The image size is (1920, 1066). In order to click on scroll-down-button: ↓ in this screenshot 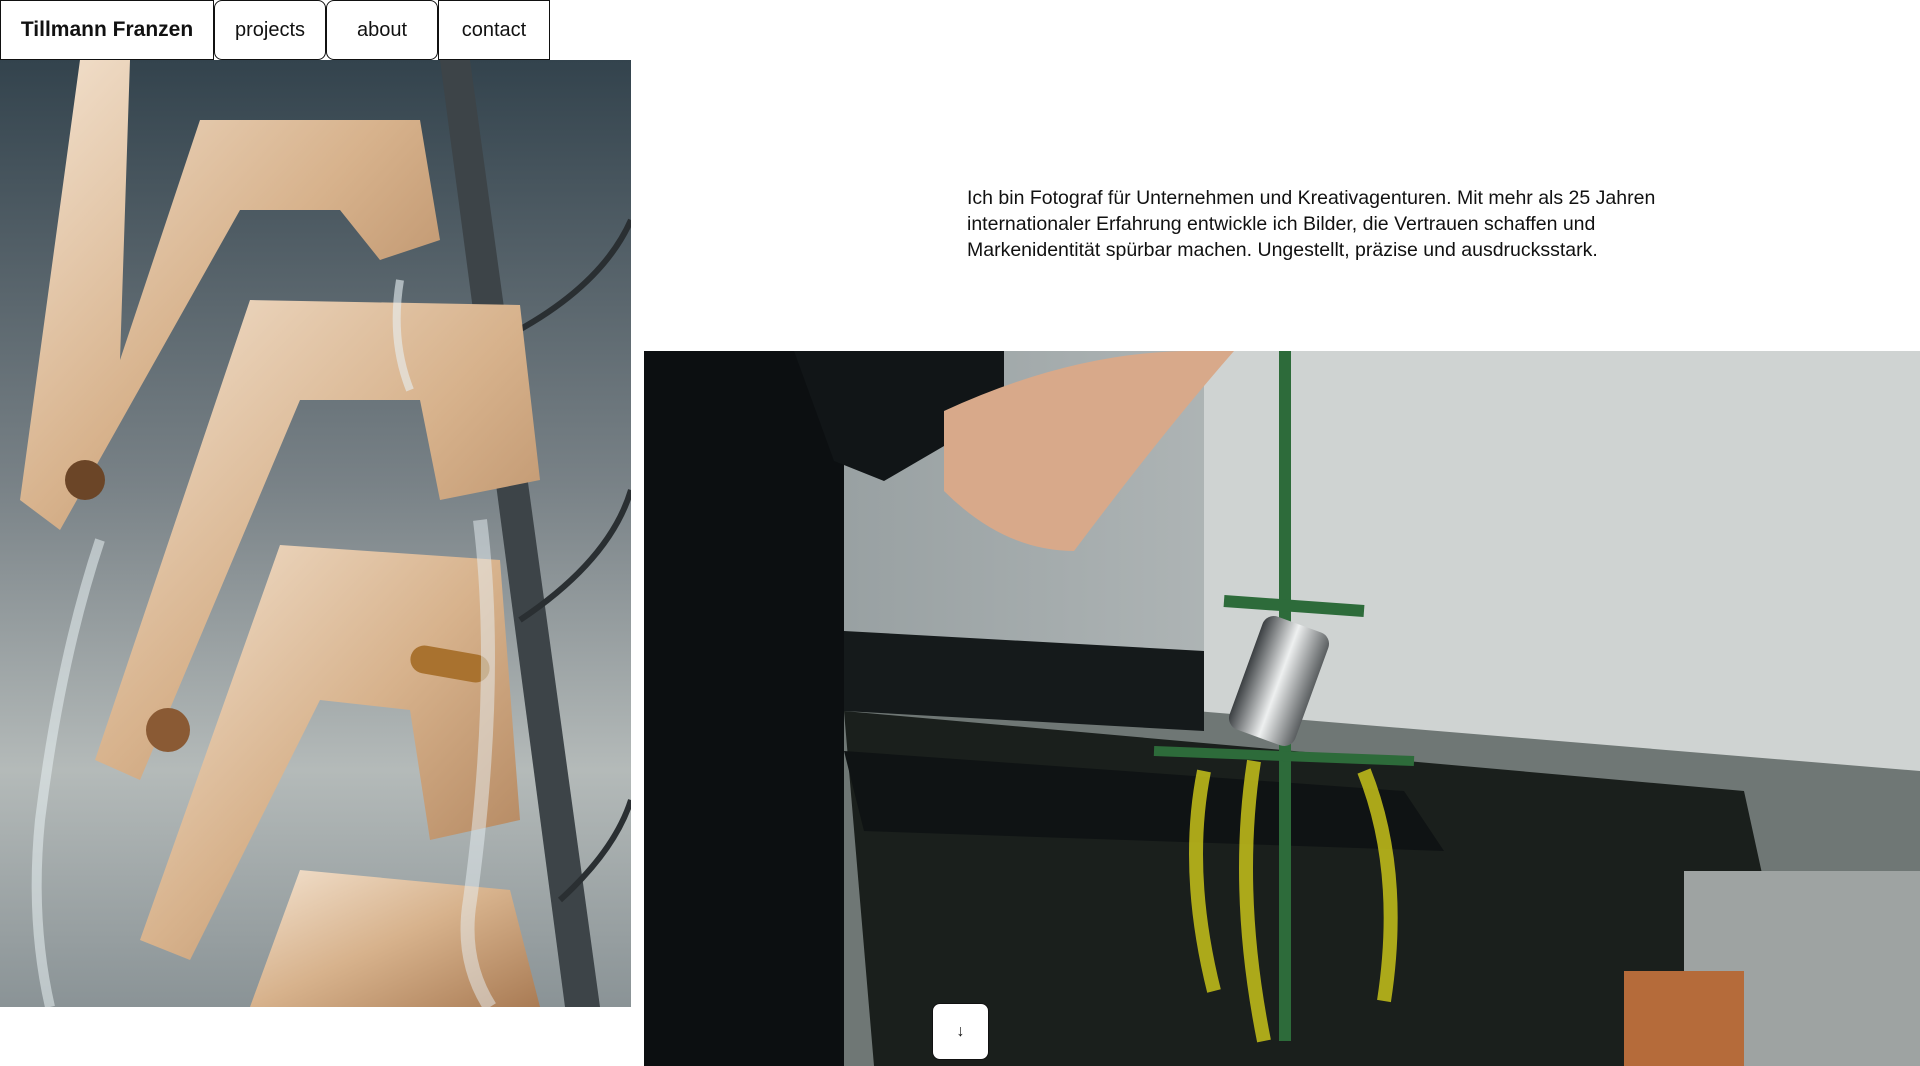, I will do `click(960, 1031)`.